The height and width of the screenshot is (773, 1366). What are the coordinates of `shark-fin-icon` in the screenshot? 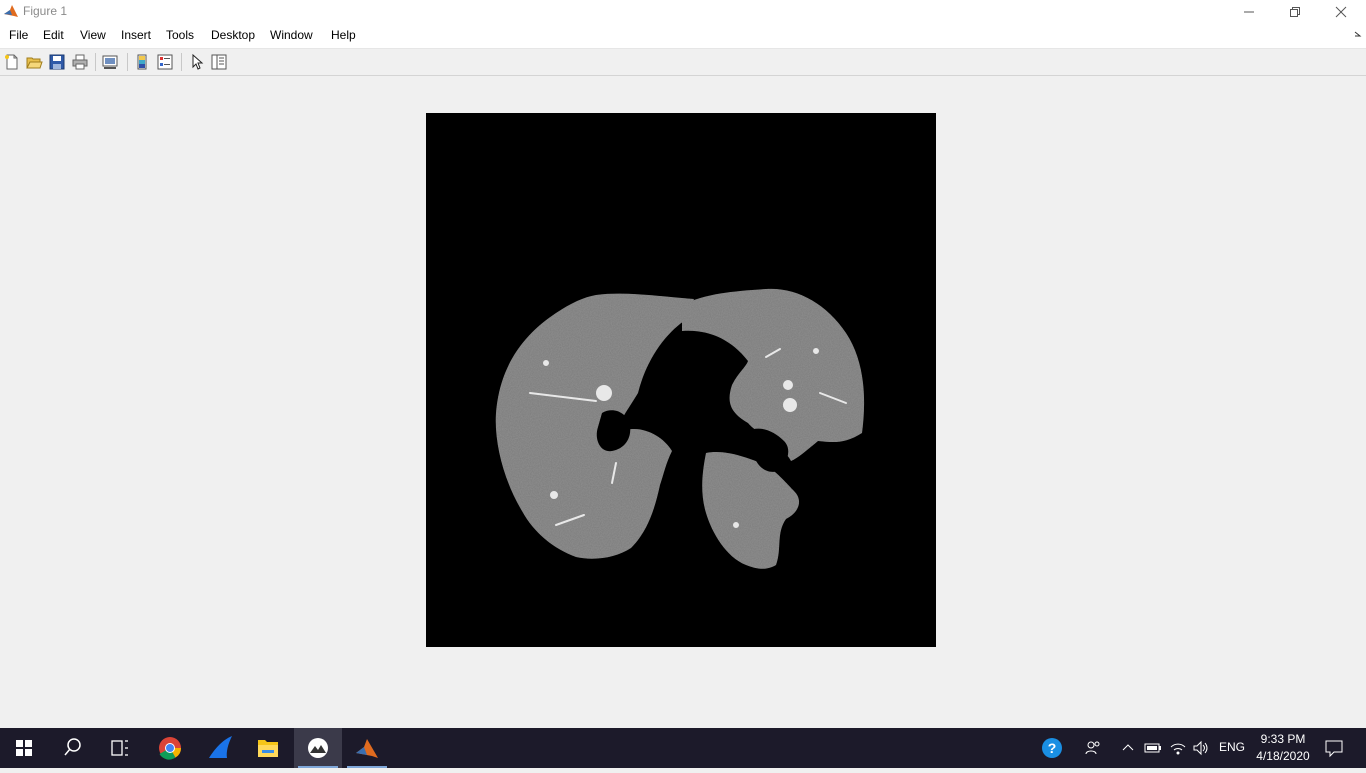 It's located at (220, 747).